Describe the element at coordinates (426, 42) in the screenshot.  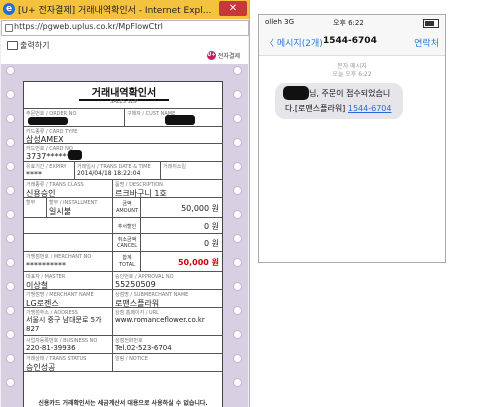
I see `contact-button: 연락처` at that location.